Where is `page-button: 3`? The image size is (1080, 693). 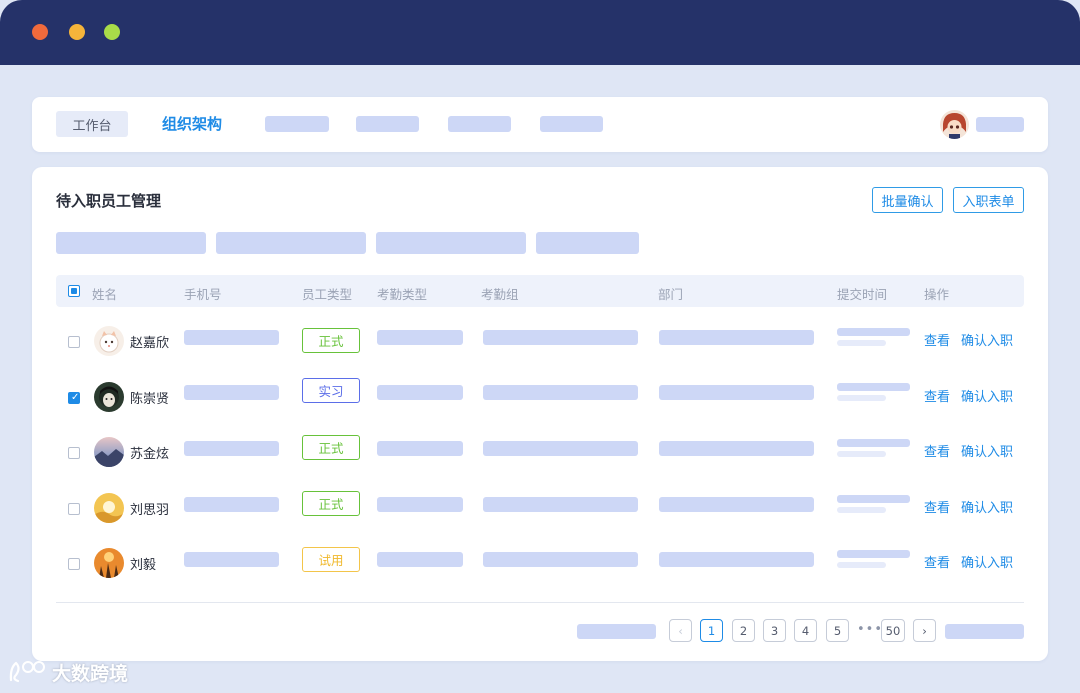
page-button: 3 is located at coordinates (774, 630).